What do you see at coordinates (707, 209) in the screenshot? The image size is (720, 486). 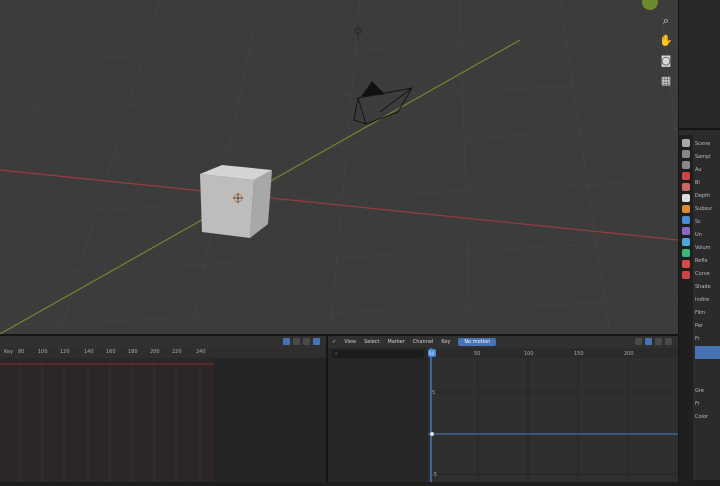 I see `prop-row: Subsur` at bounding box center [707, 209].